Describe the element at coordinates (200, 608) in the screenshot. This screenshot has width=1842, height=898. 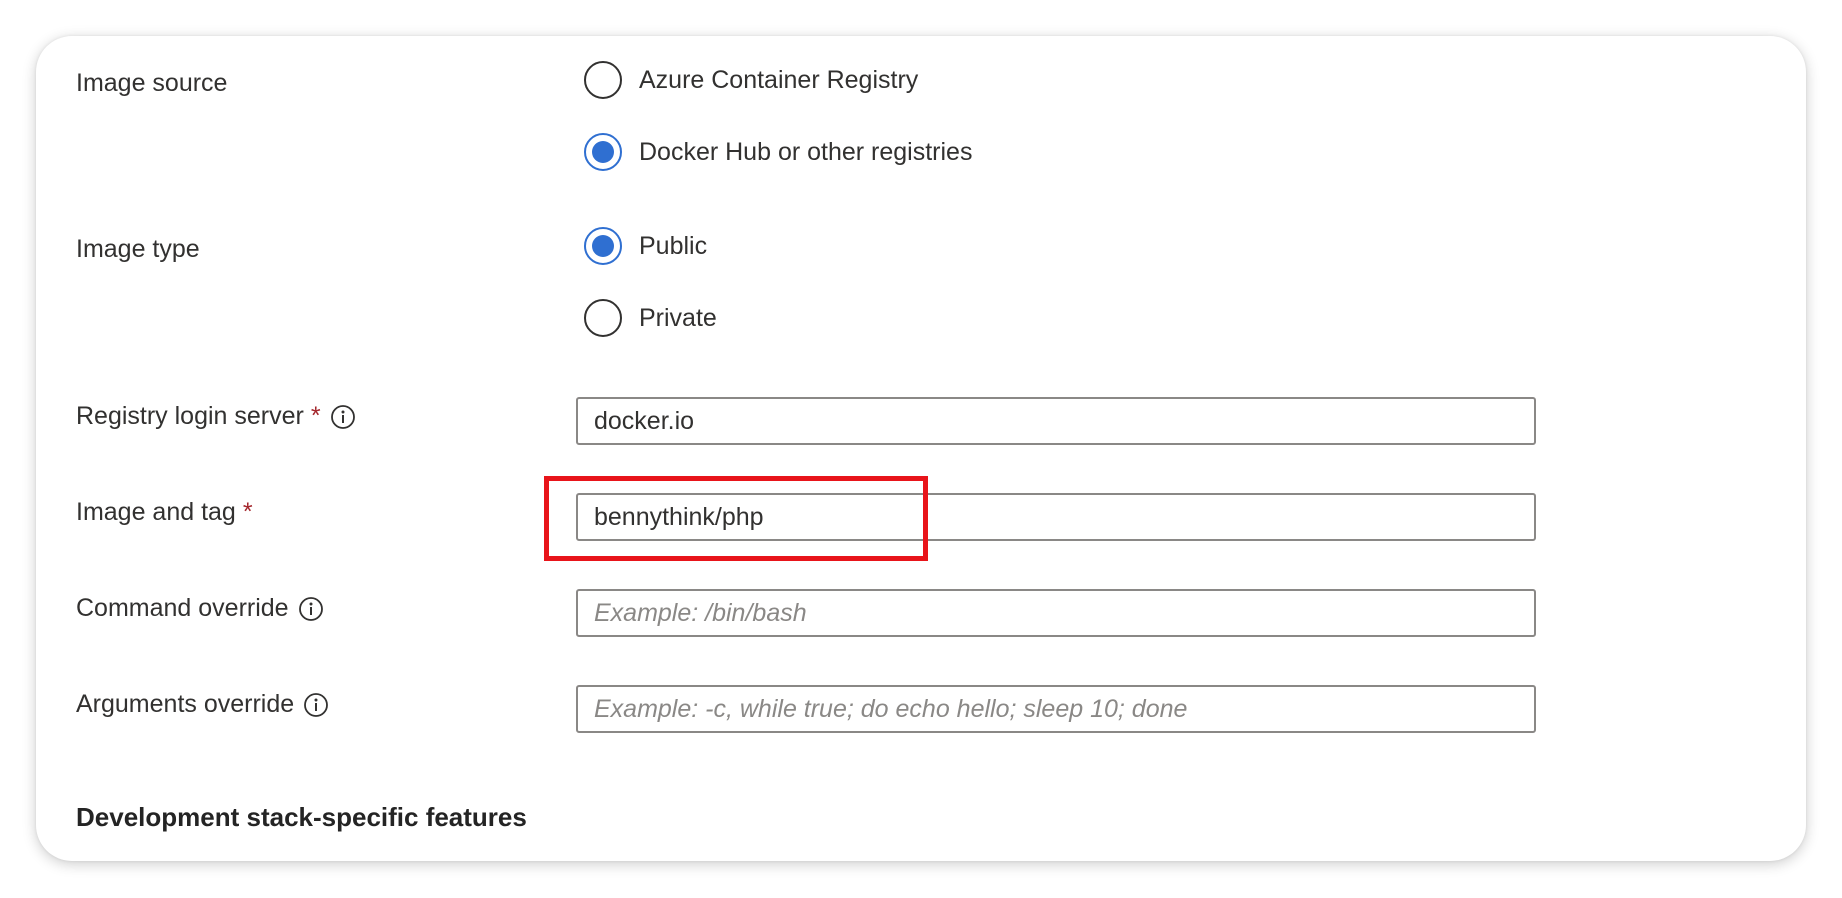
I see `command-override-label: Command override` at that location.